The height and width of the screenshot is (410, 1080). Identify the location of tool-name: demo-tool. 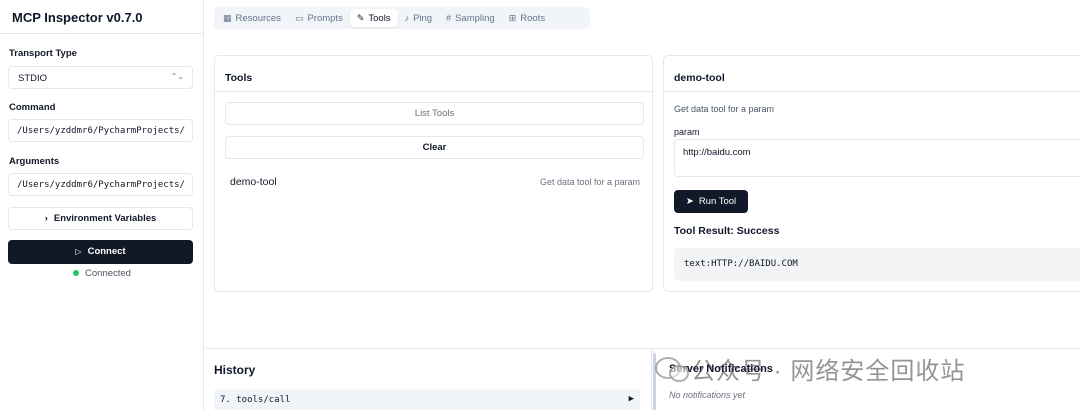
(253, 182).